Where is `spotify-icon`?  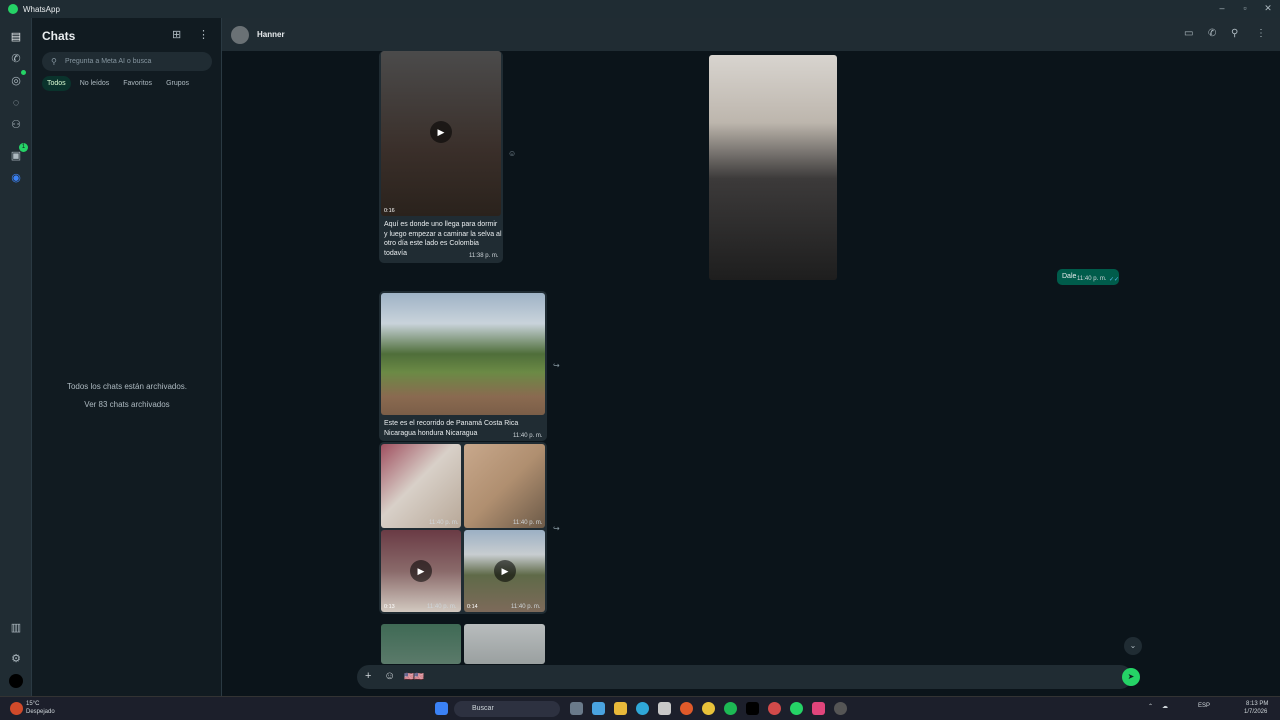
spotify-icon is located at coordinates (730, 708).